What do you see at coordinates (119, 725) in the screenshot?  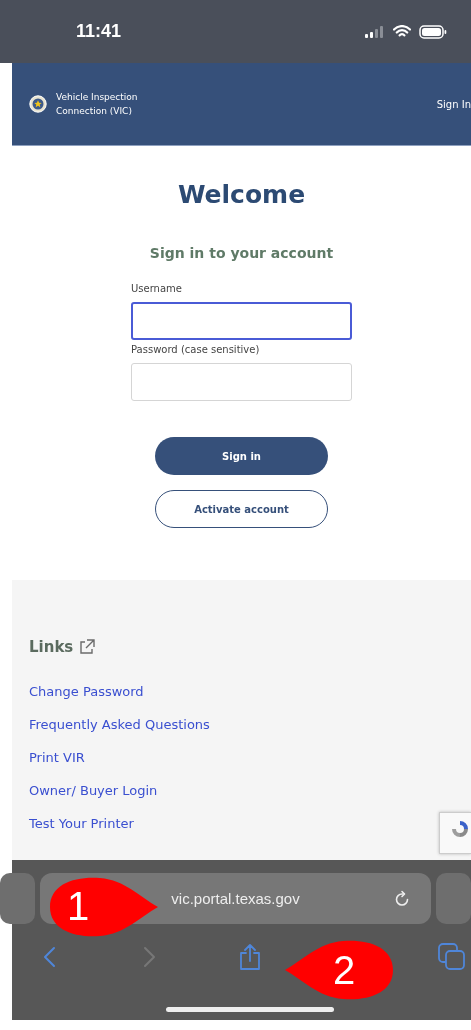 I see `footer-link: Frequently Asked Questions` at bounding box center [119, 725].